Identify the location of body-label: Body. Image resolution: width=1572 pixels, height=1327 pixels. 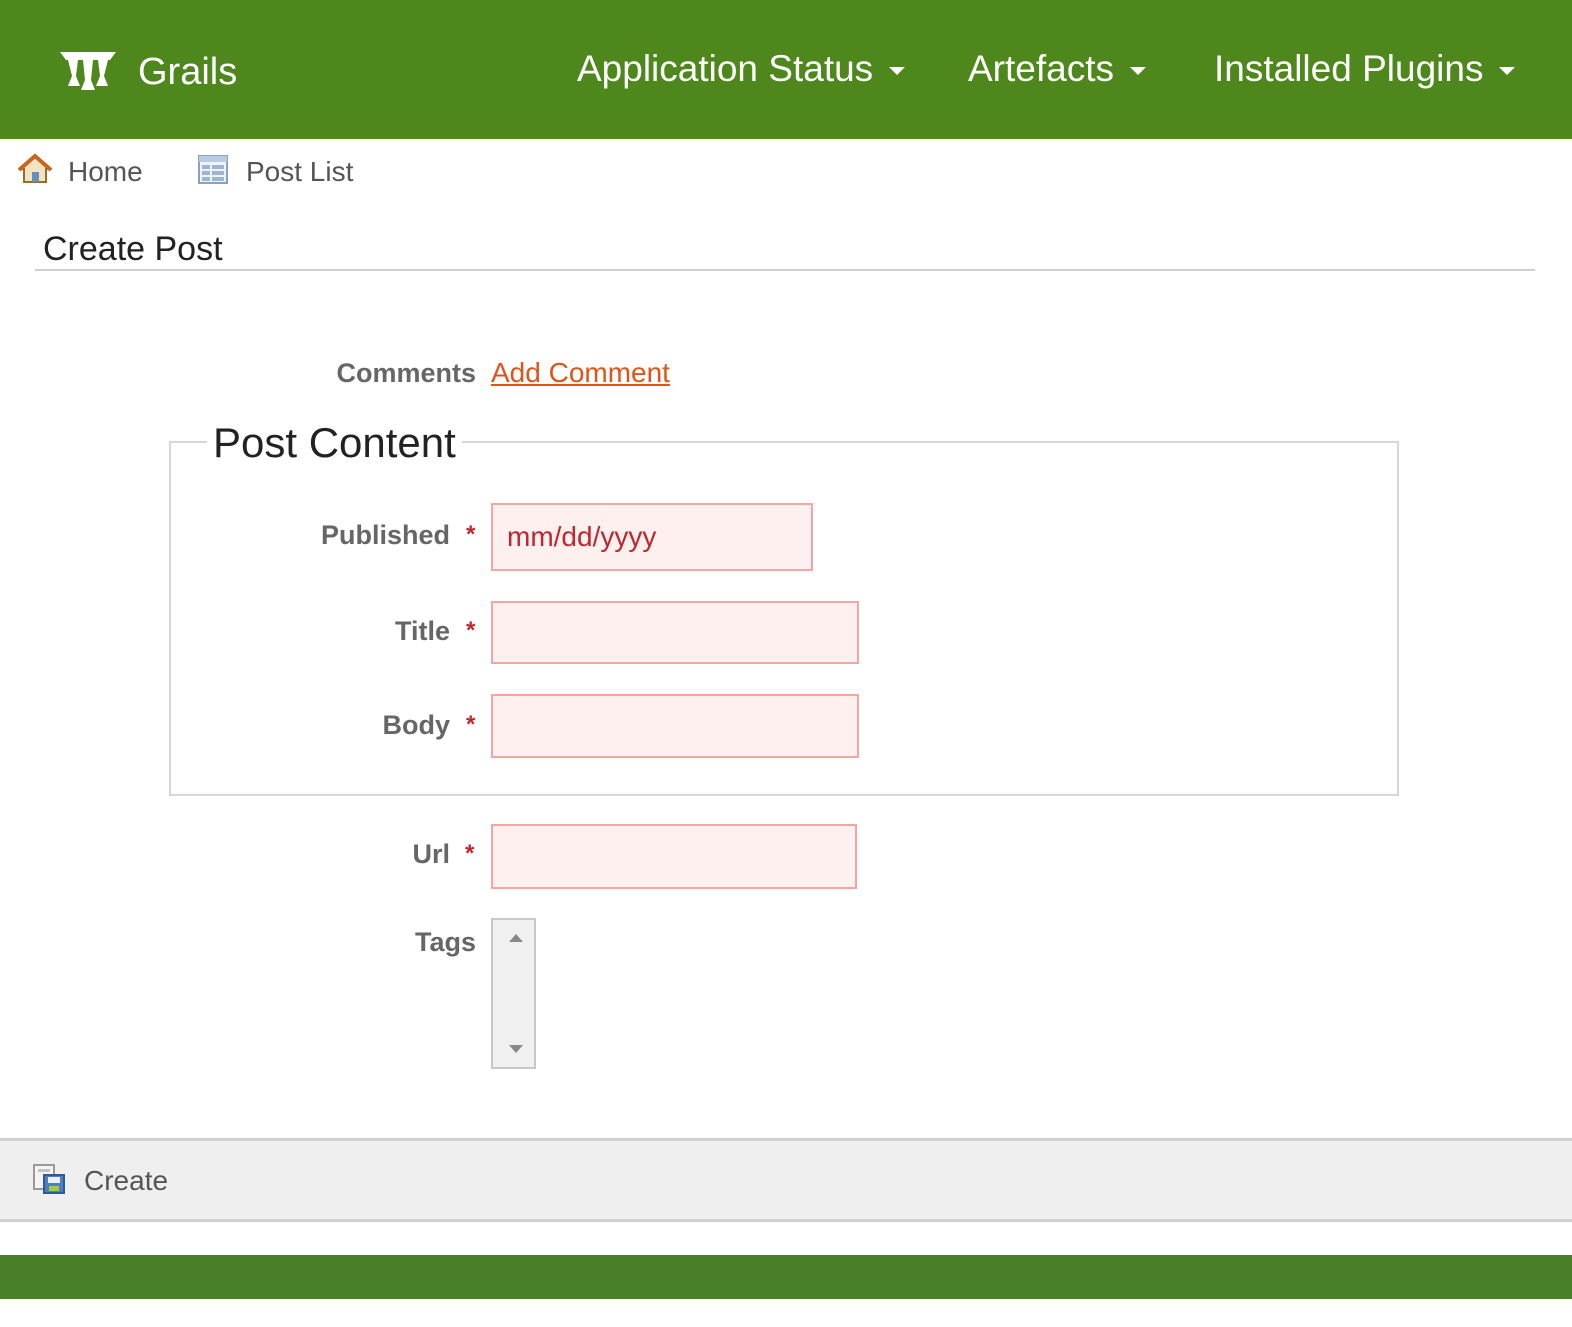
(416, 725).